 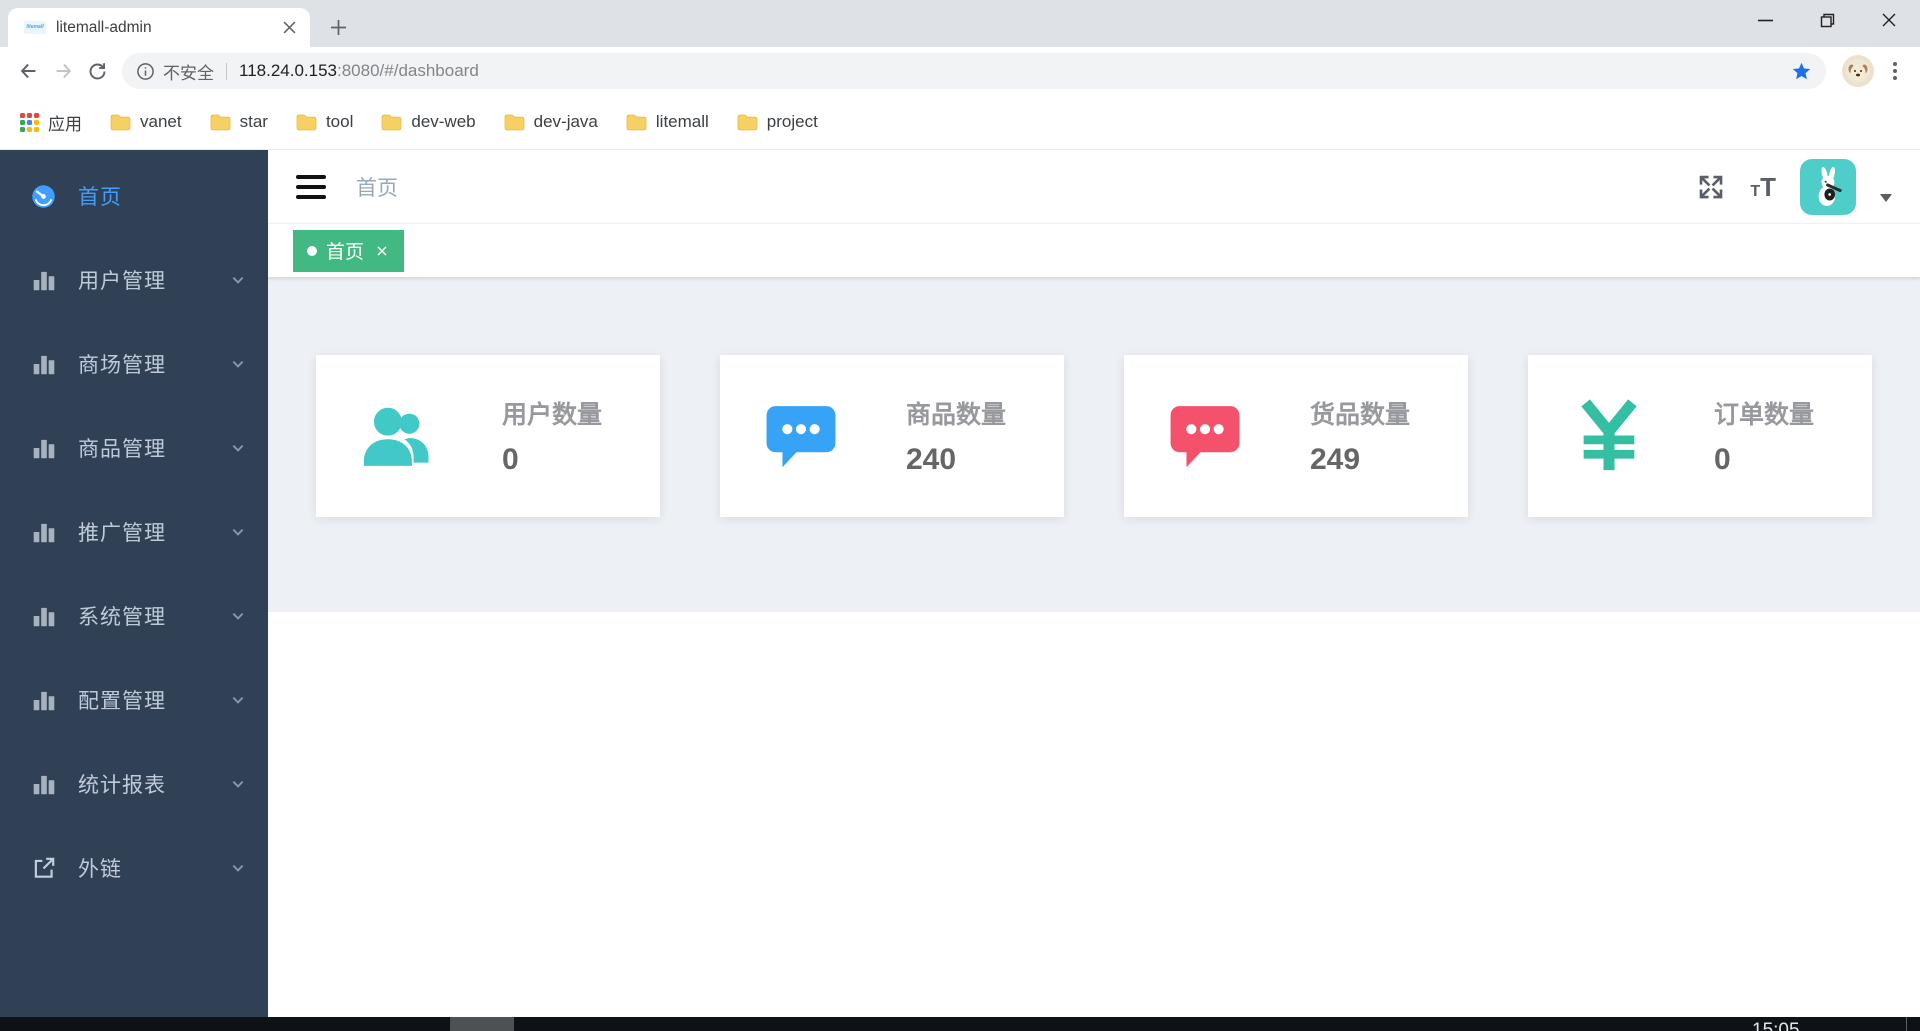 I want to click on bookmark-folder: star, so click(x=242, y=122).